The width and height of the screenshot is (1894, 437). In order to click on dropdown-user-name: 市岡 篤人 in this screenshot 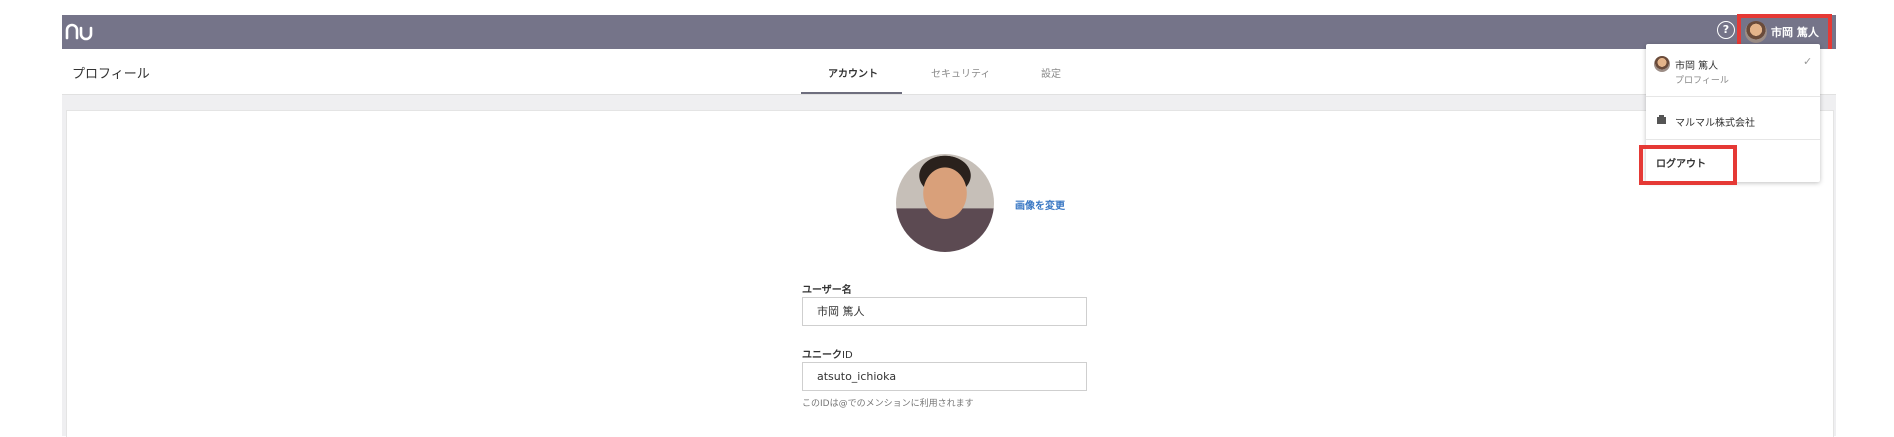, I will do `click(1696, 64)`.